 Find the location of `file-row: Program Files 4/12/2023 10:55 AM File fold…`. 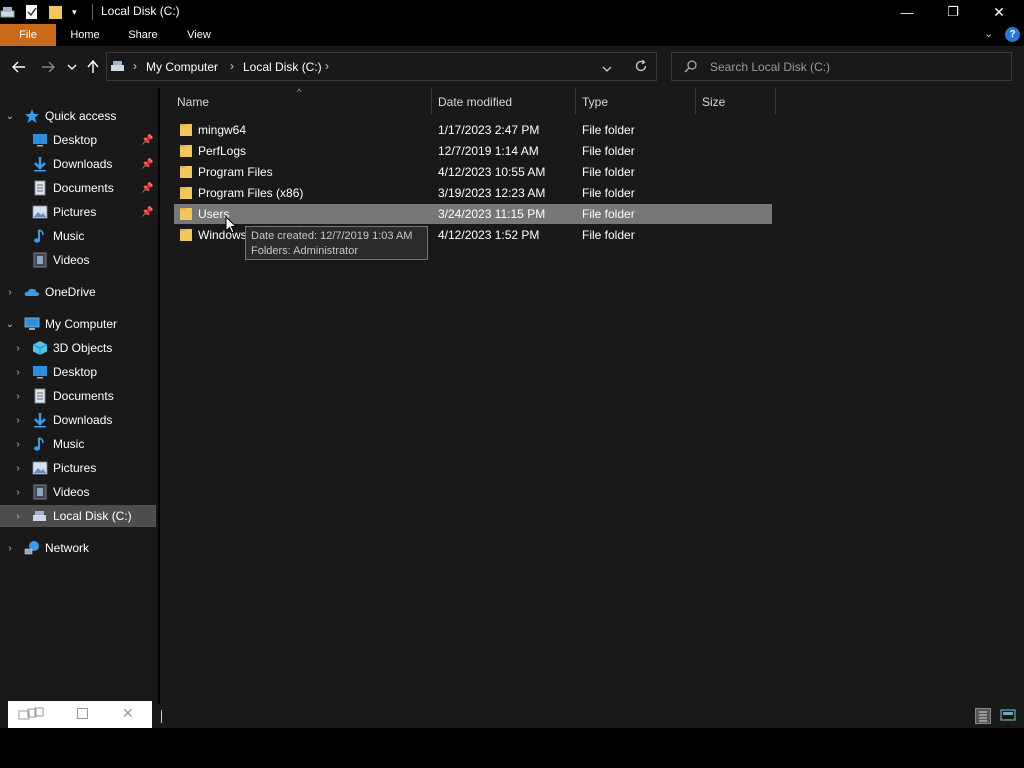

file-row: Program Files 4/12/2023 10:55 AM File fold… is located at coordinates (473, 172).